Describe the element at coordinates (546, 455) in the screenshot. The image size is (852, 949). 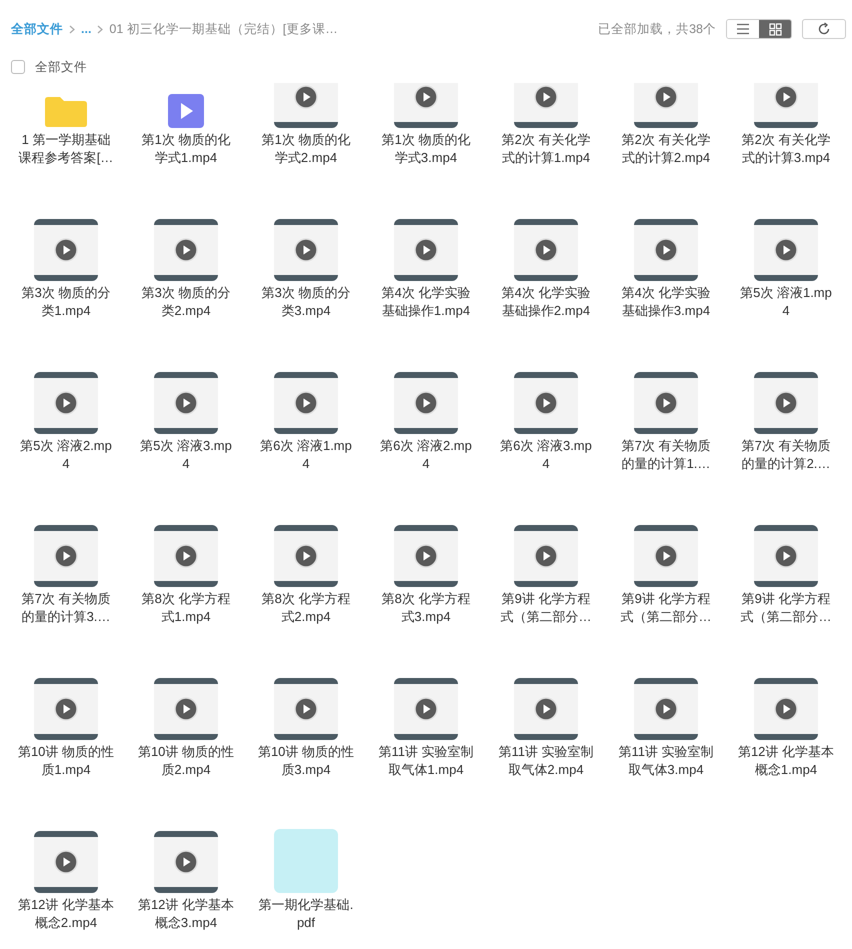
I see `file-name: 第6次 溶液3.mp4` at that location.